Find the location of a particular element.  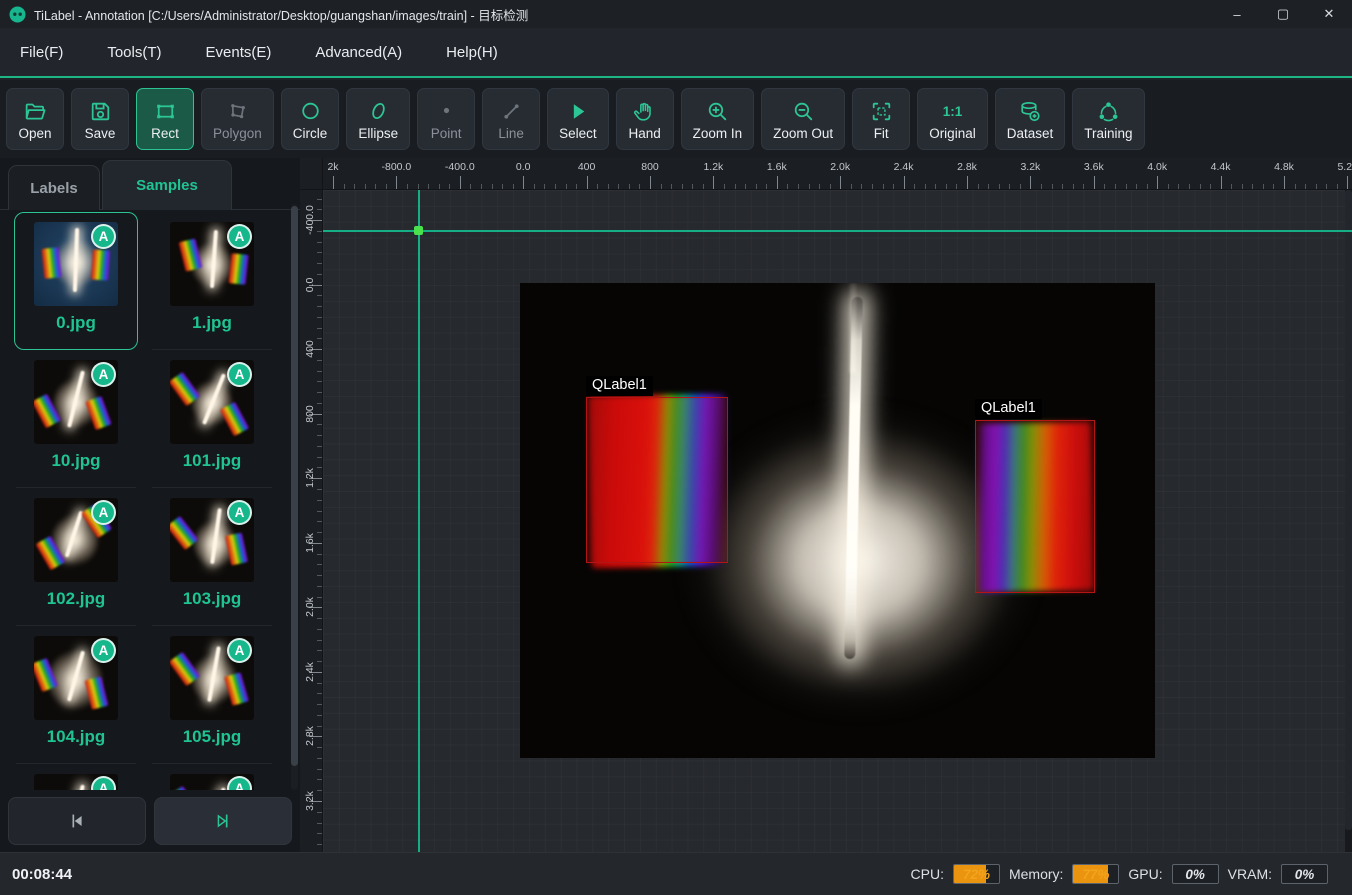

training-icon is located at coordinates (1108, 111).